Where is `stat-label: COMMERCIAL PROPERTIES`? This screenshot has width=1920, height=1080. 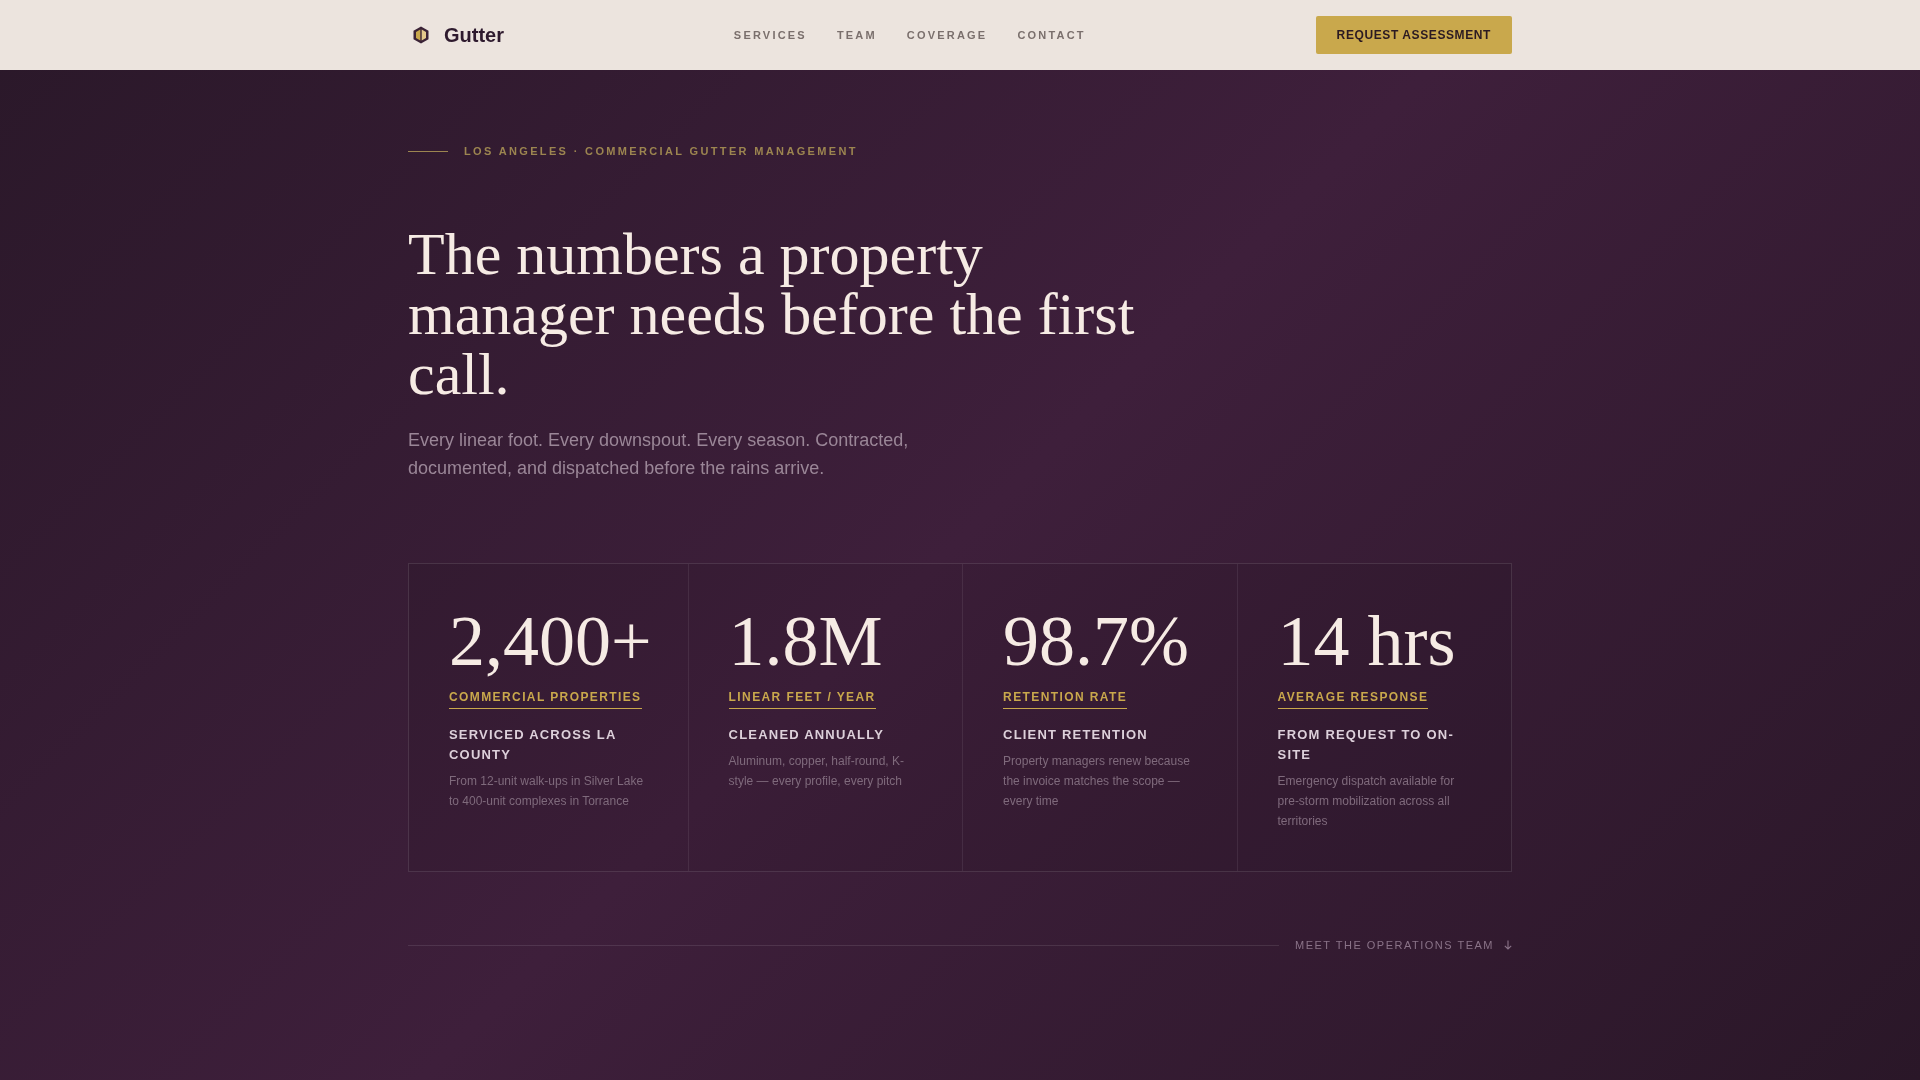
stat-label: COMMERCIAL PROPERTIES is located at coordinates (545, 699).